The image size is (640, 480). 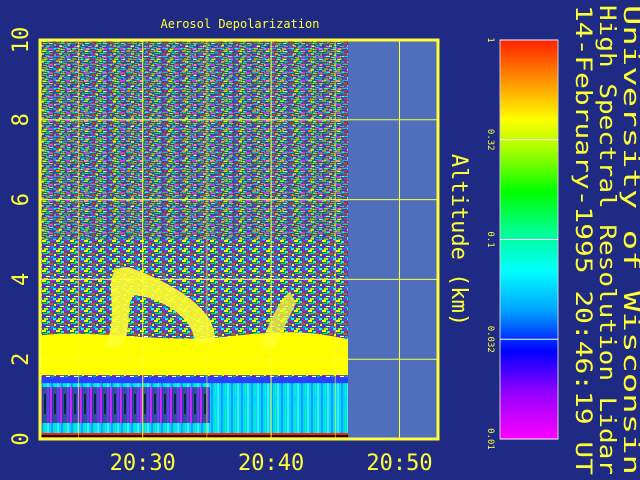 I want to click on boundary-layer-top, so click(x=194, y=380).